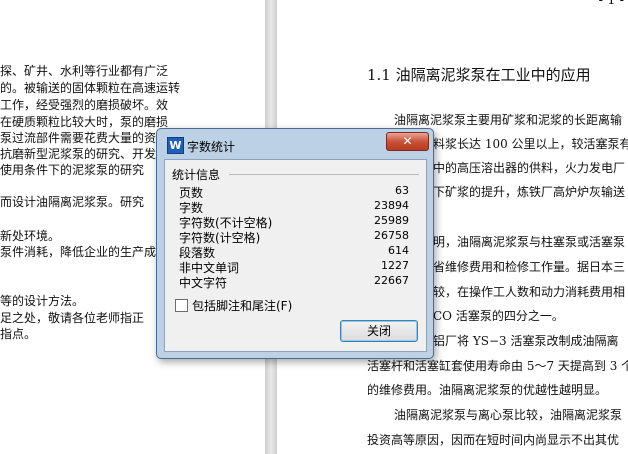  Describe the element at coordinates (529, 292) in the screenshot. I see `text-line: 较，在操作工人数和动力消耗费用相` at that location.